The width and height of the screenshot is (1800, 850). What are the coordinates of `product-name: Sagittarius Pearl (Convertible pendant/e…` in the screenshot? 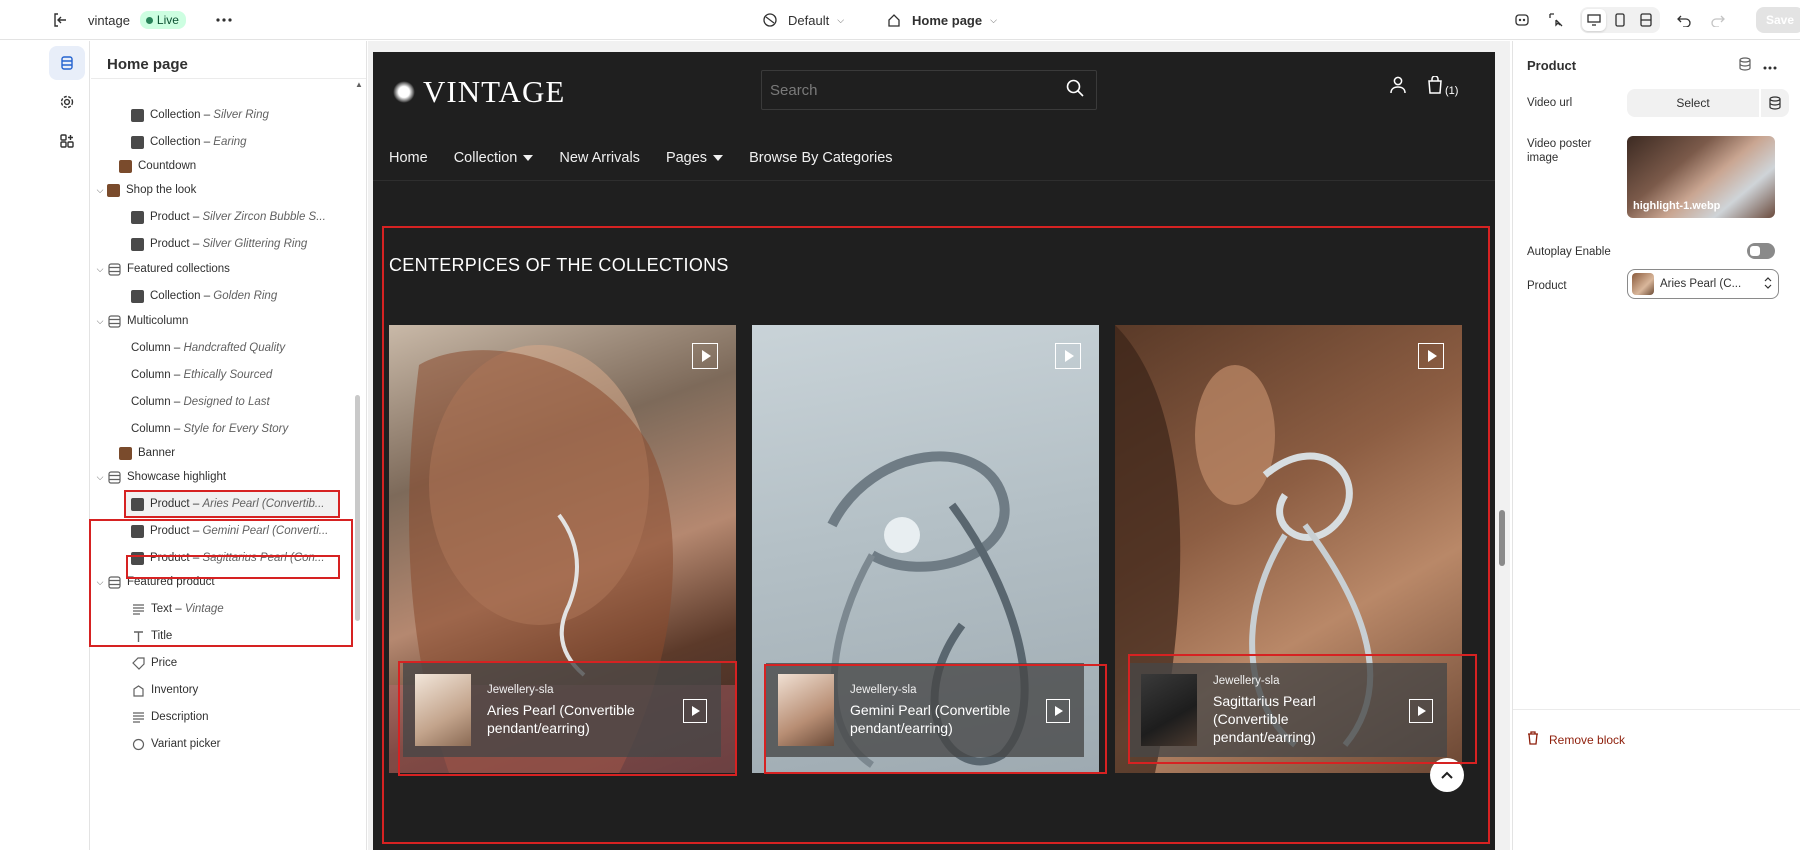 It's located at (1297, 719).